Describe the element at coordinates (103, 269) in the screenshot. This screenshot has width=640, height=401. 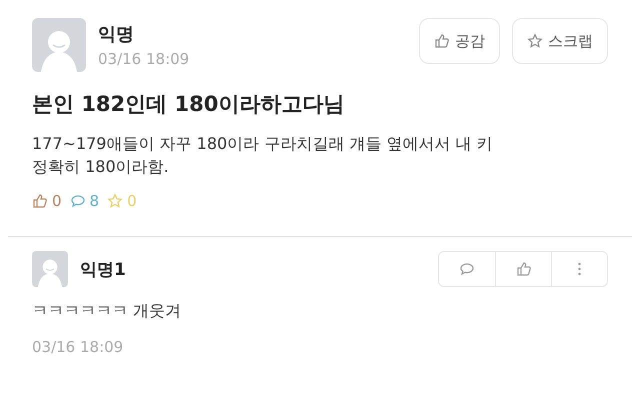
I see `commenter-name: 익명1` at that location.